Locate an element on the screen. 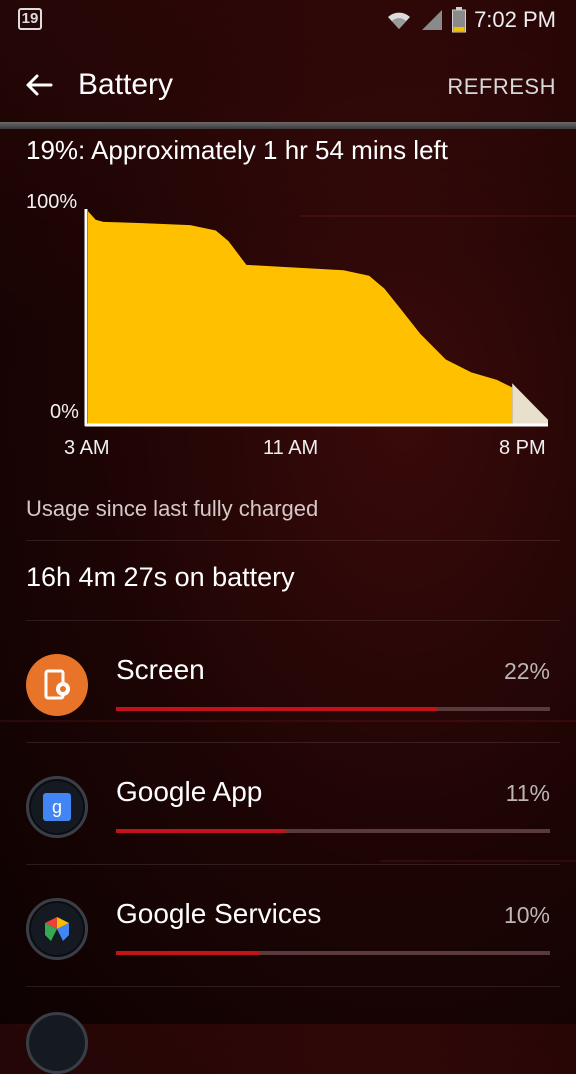  app-name: Google App is located at coordinates (189, 791).